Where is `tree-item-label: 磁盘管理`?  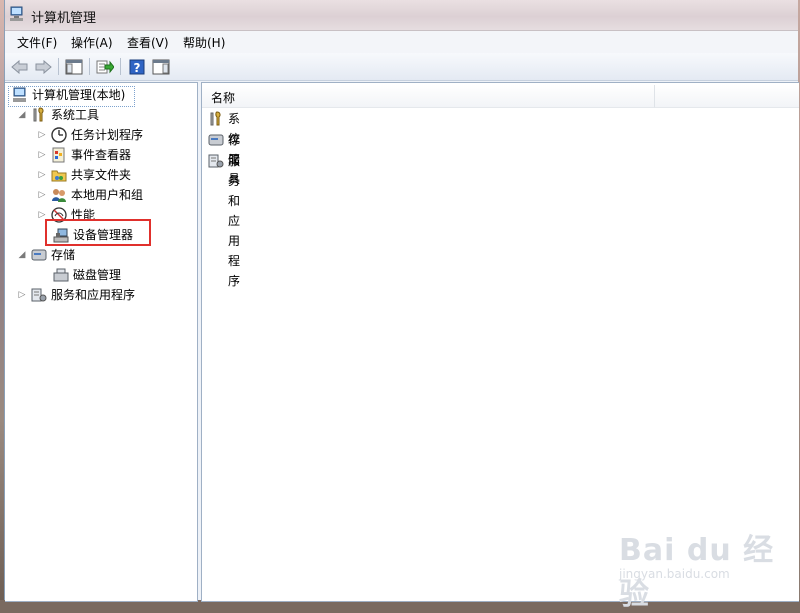
tree-item-label: 磁盘管理 is located at coordinates (97, 275).